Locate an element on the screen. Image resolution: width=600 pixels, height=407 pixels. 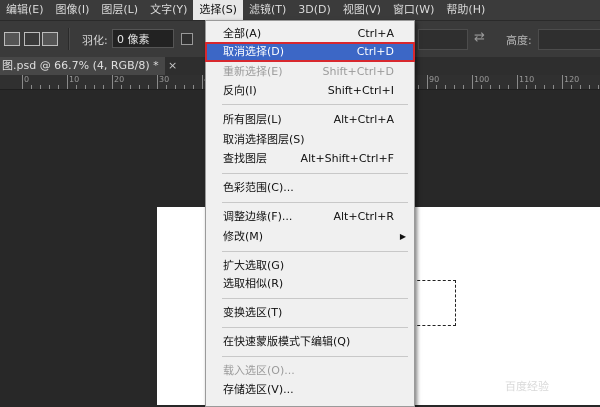
menu-item-shortcut: Shift+Ctrl+D is located at coordinates (358, 71).